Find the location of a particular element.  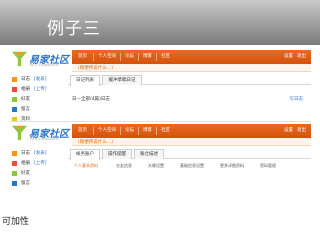

tab-account: 帐务账户 is located at coordinates (85, 154).